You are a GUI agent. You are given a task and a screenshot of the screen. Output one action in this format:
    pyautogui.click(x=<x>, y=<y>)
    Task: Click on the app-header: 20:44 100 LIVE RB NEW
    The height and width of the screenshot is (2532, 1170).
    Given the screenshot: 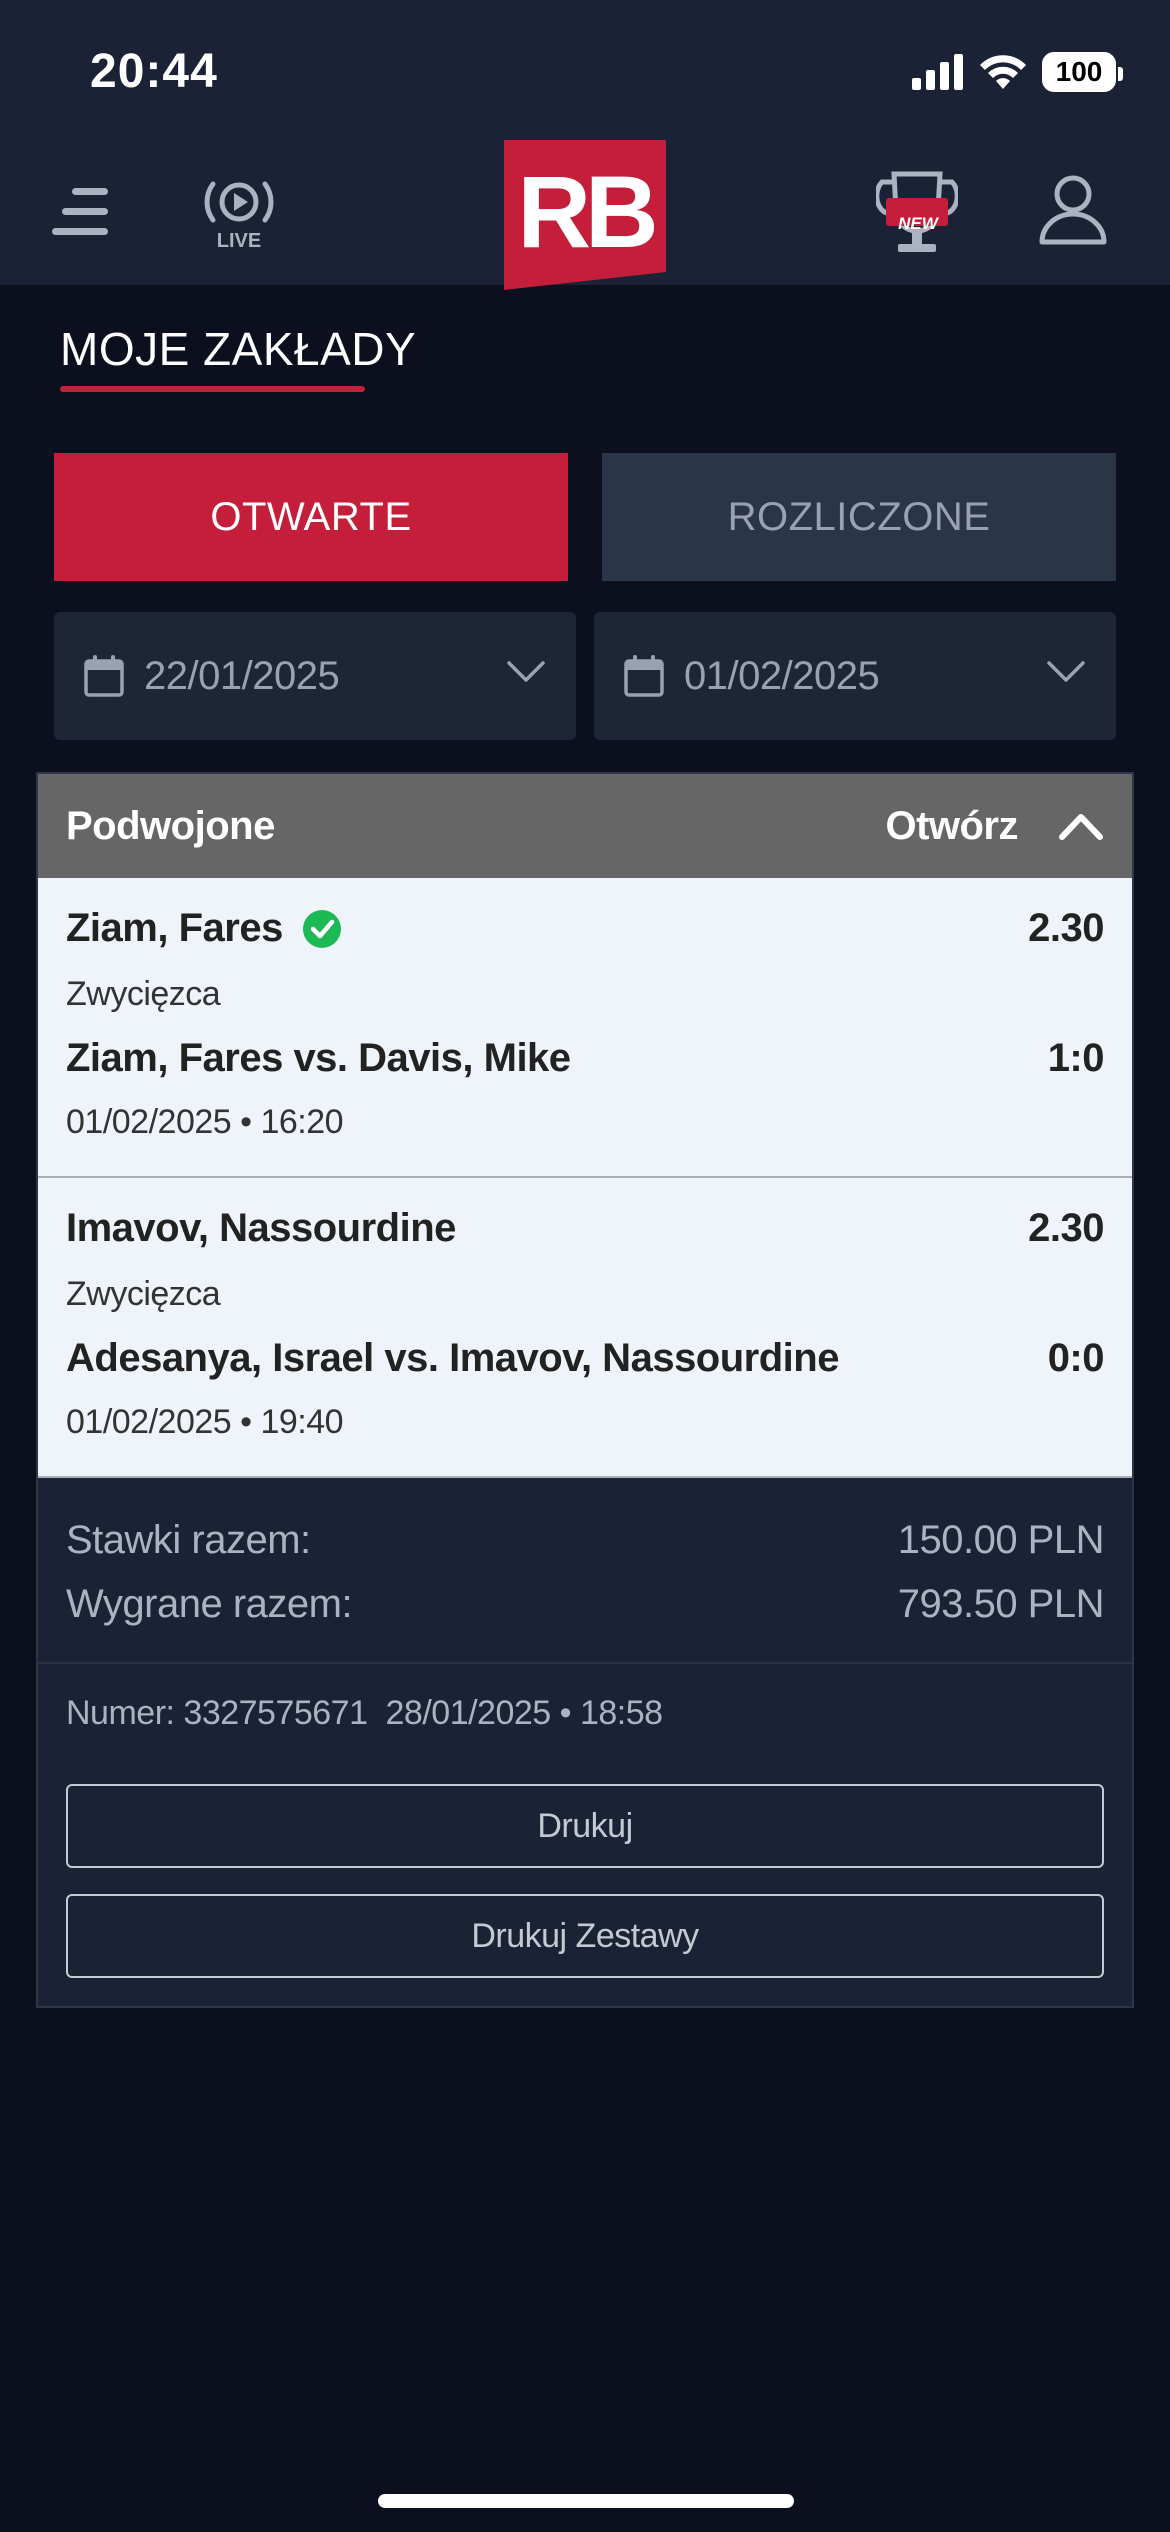 What is the action you would take?
    pyautogui.click(x=585, y=145)
    